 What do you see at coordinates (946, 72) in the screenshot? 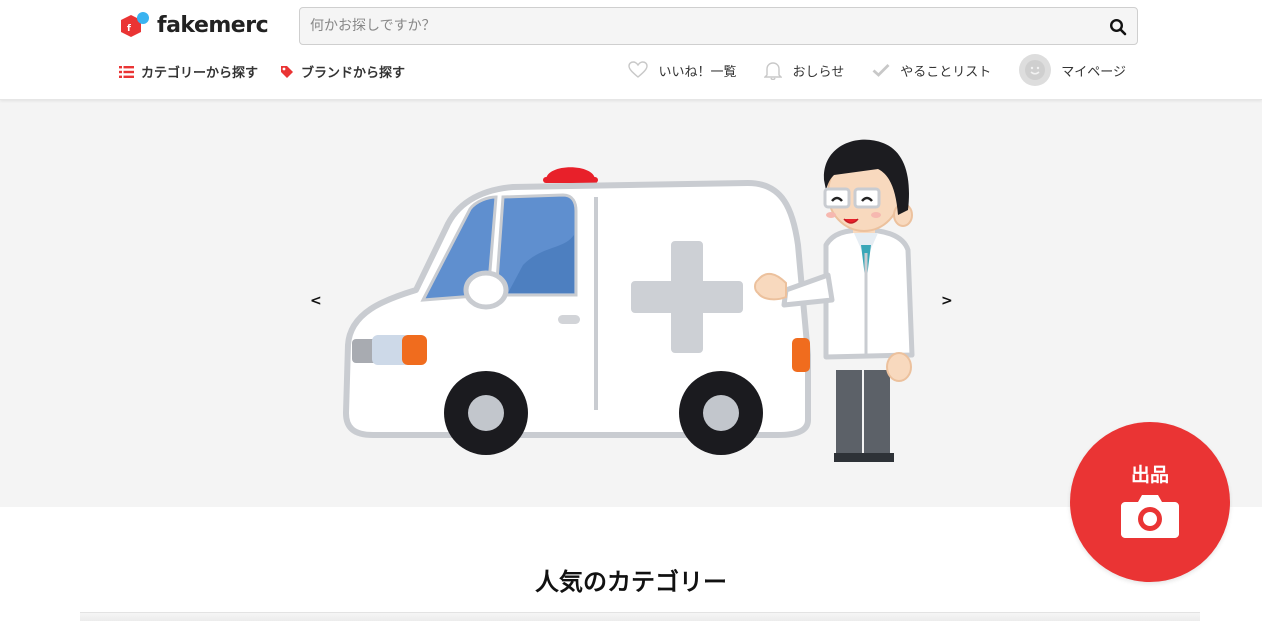
I see `todo-label: やることリスト` at bounding box center [946, 72].